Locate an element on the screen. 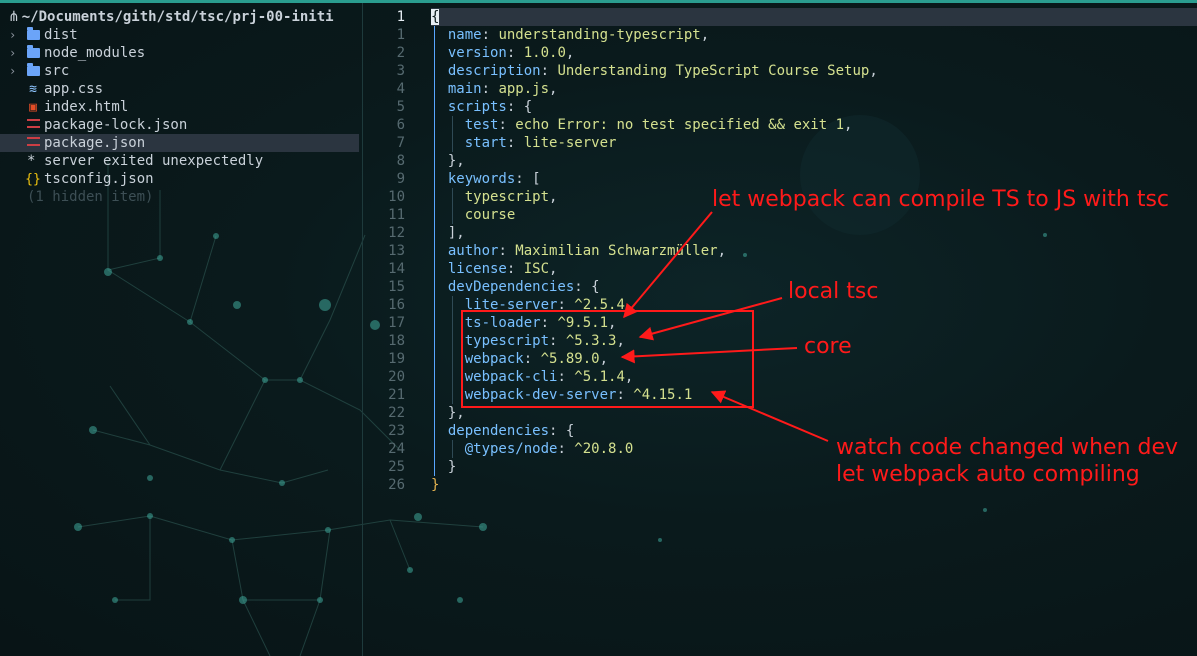  tree-item-src: › src is located at coordinates (179, 71).